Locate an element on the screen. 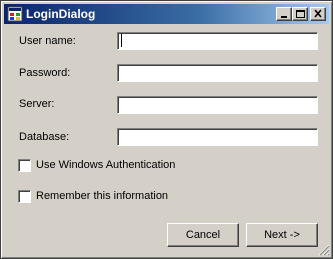  remember-info-label: Remember this information is located at coordinates (102, 196).